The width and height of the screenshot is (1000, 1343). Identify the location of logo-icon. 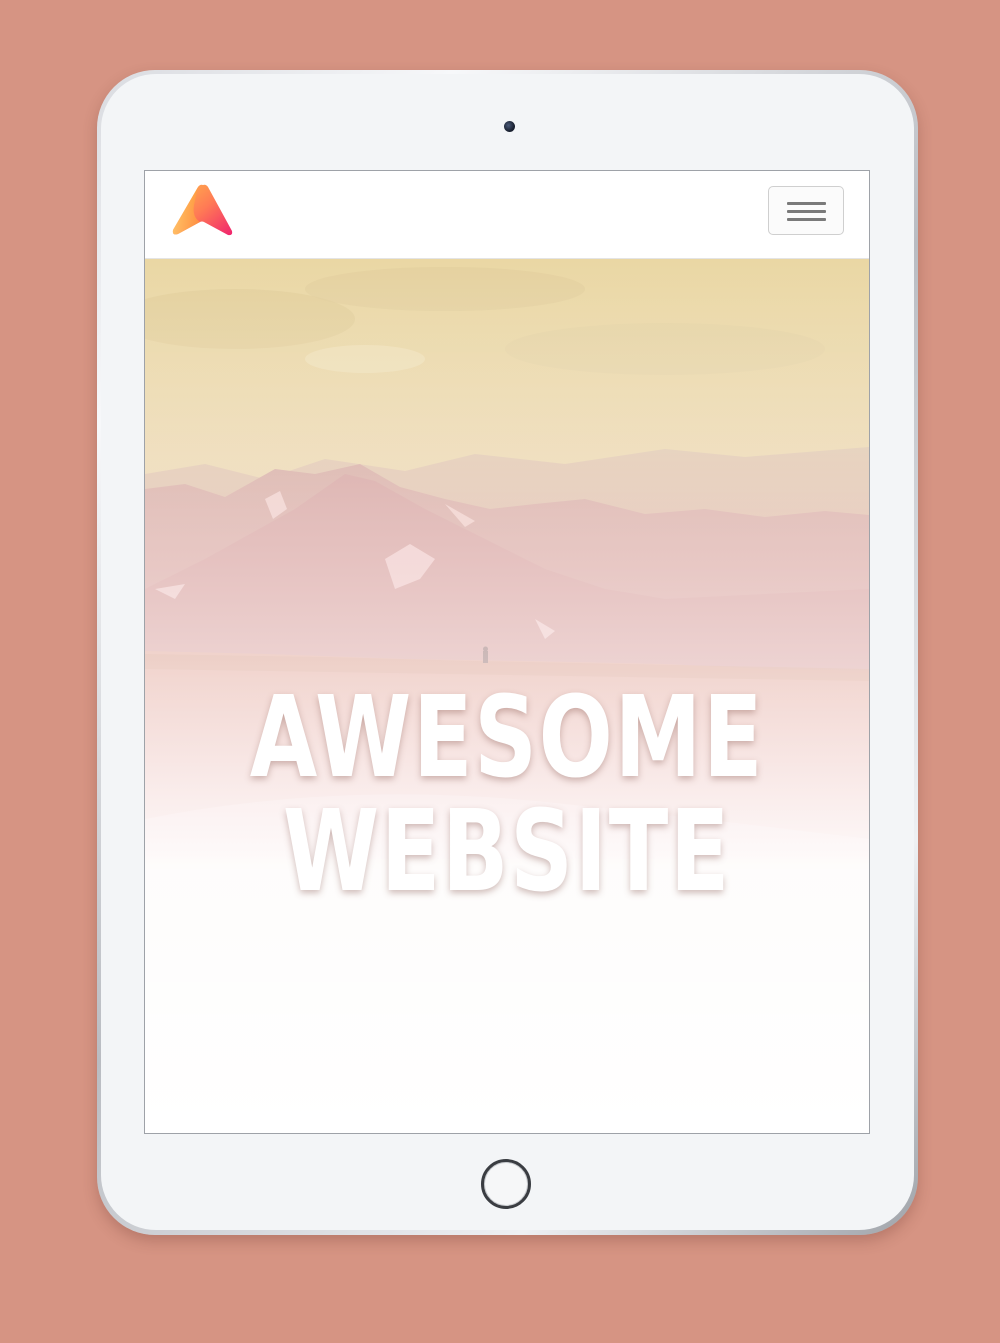
(202, 211).